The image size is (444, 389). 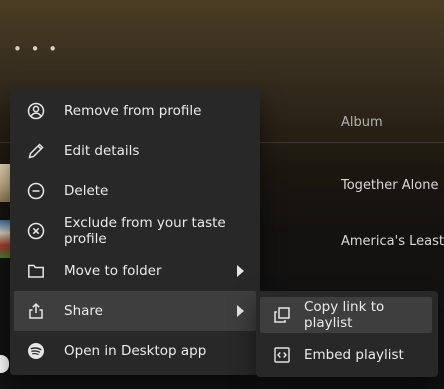 What do you see at coordinates (282, 315) in the screenshot?
I see `copy-icon` at bounding box center [282, 315].